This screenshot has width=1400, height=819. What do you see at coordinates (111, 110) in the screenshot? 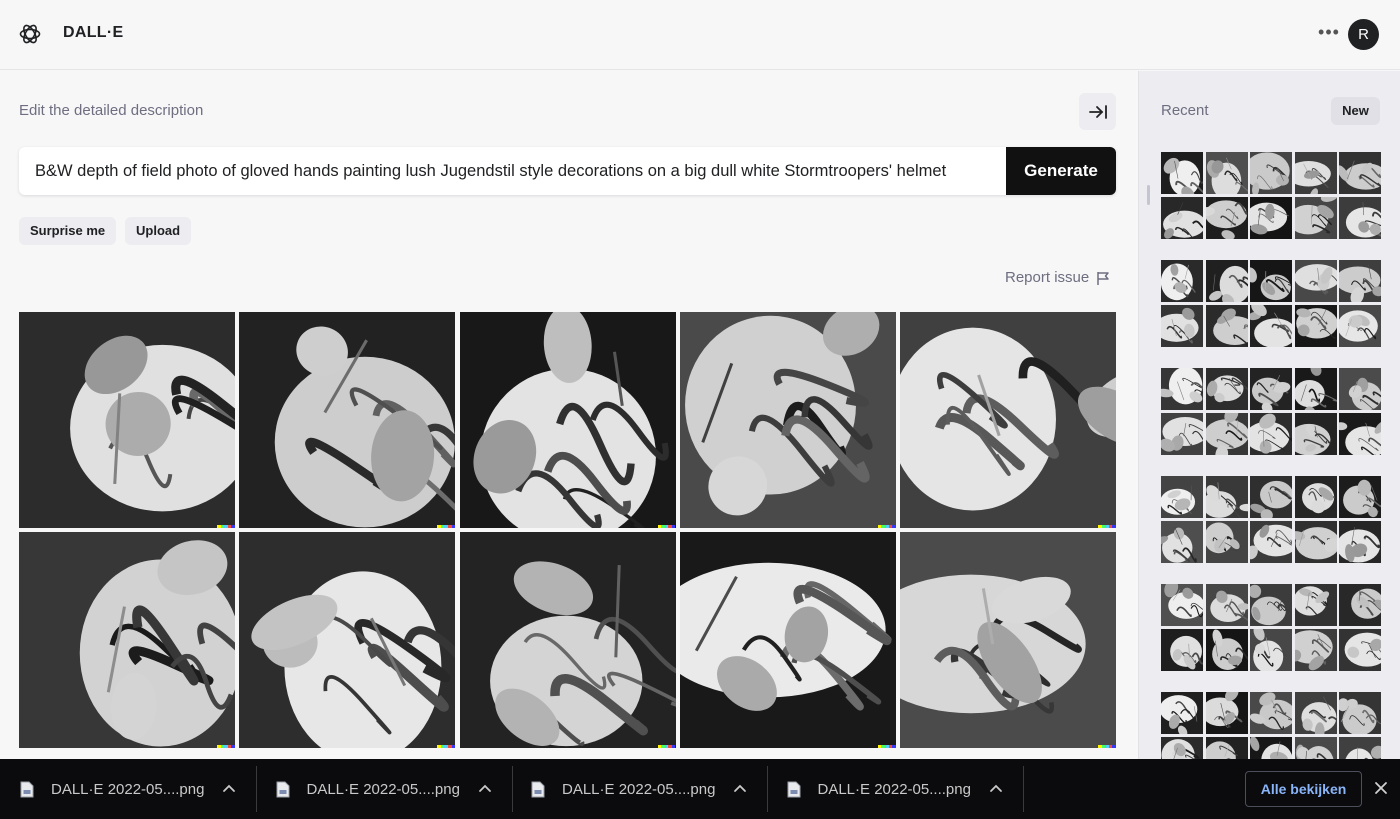
I see `edit-description-label: Edit the detailed description` at bounding box center [111, 110].